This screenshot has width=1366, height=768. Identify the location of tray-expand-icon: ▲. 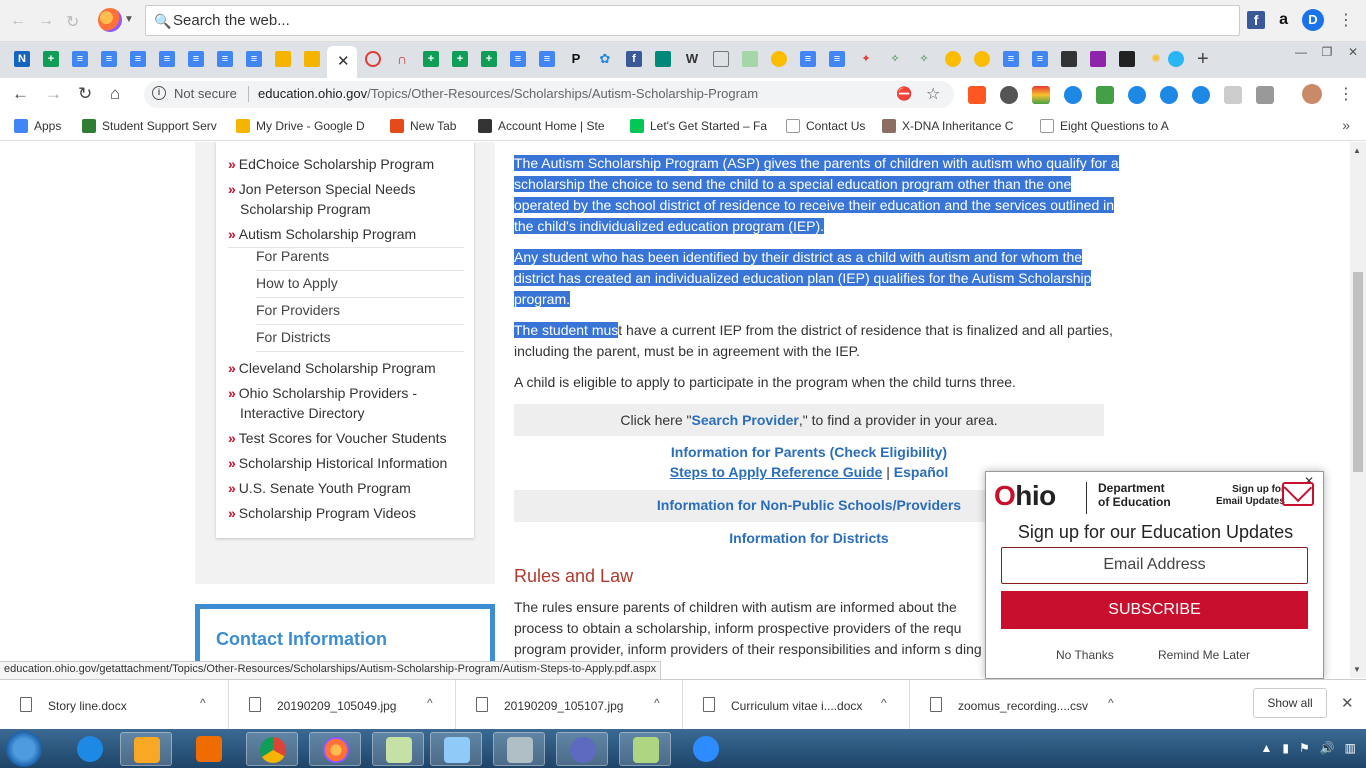
(1266, 748).